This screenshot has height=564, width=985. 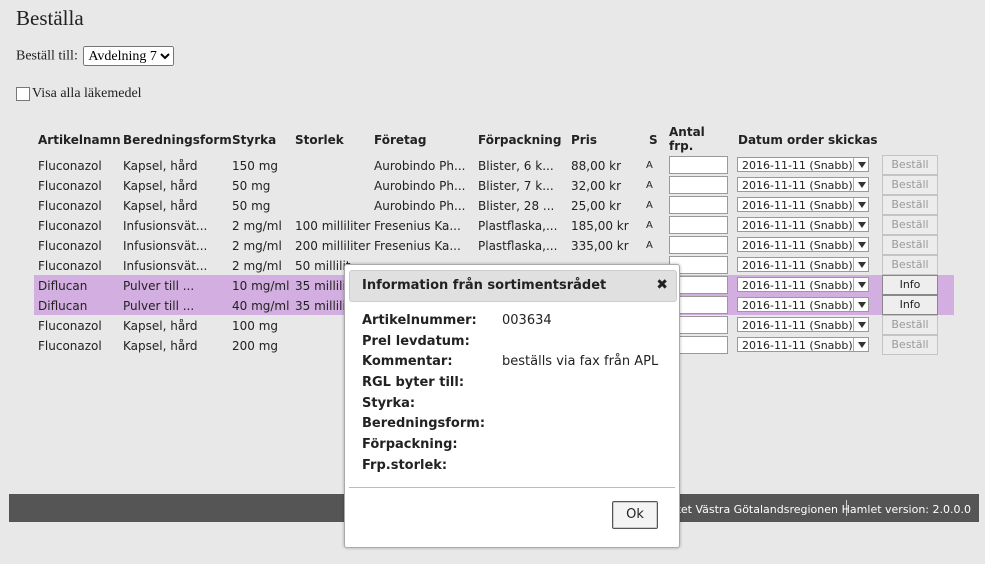 I want to click on field-label-strength: Styrka:, so click(x=389, y=403).